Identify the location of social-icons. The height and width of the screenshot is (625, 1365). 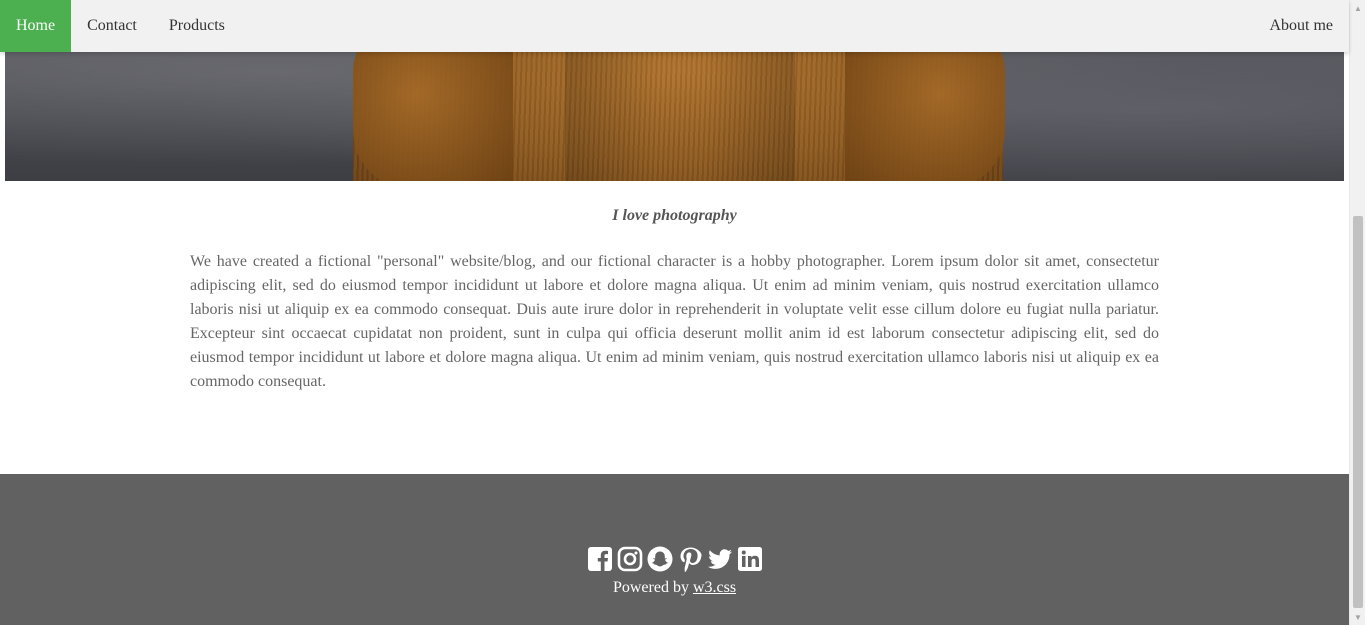
(674, 559).